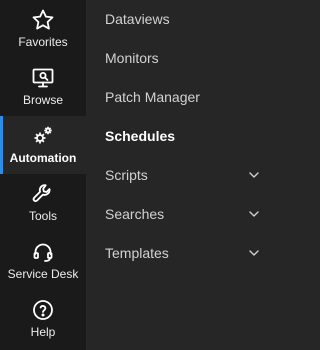 Image resolution: width=320 pixels, height=350 pixels. What do you see at coordinates (42, 100) in the screenshot?
I see `rail-item-label: Browse` at bounding box center [42, 100].